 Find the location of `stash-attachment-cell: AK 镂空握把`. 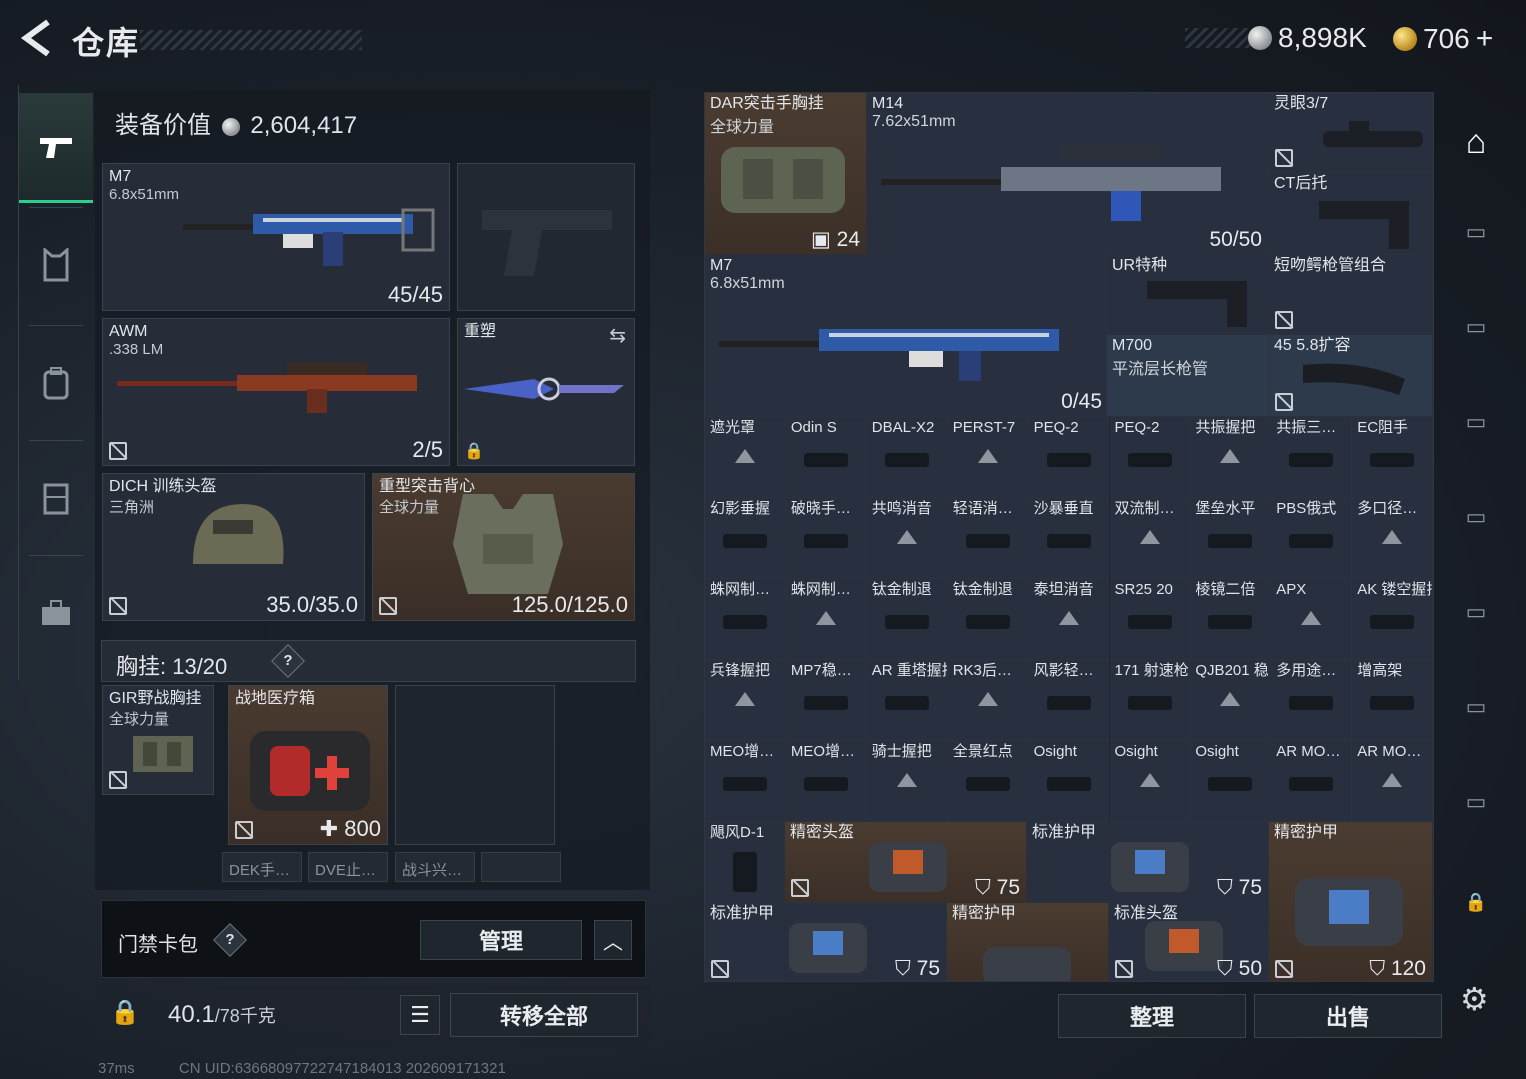

stash-attachment-cell: AK 镂空握把 is located at coordinates (1392, 619).